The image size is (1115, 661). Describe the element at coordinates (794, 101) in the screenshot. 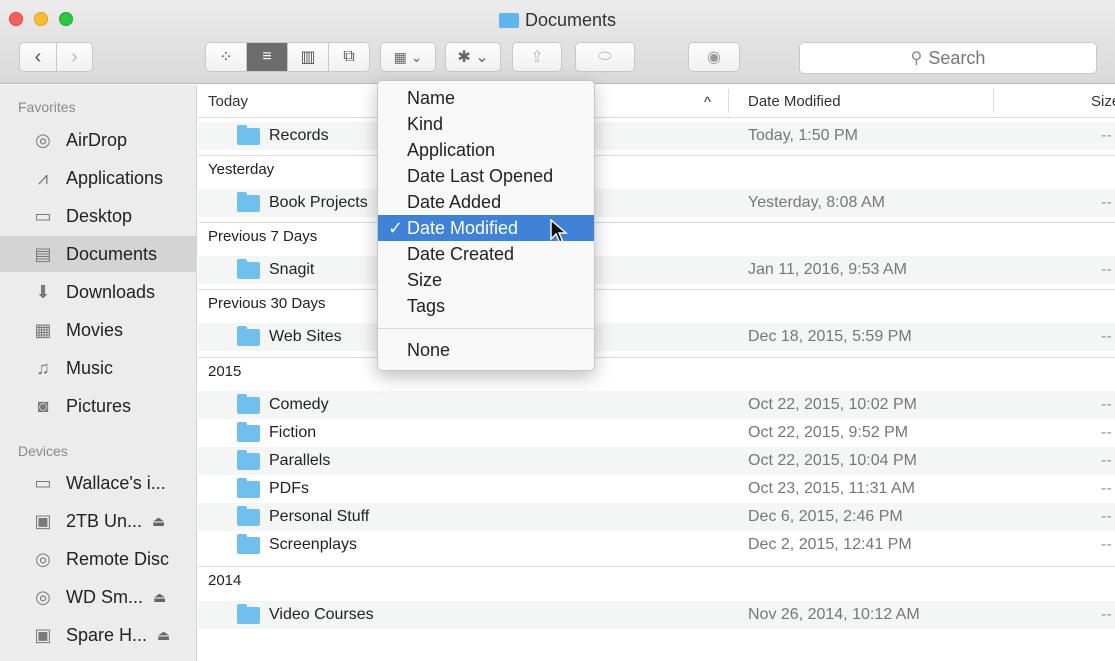

I see `column-header-date-modified: Date Modified` at that location.